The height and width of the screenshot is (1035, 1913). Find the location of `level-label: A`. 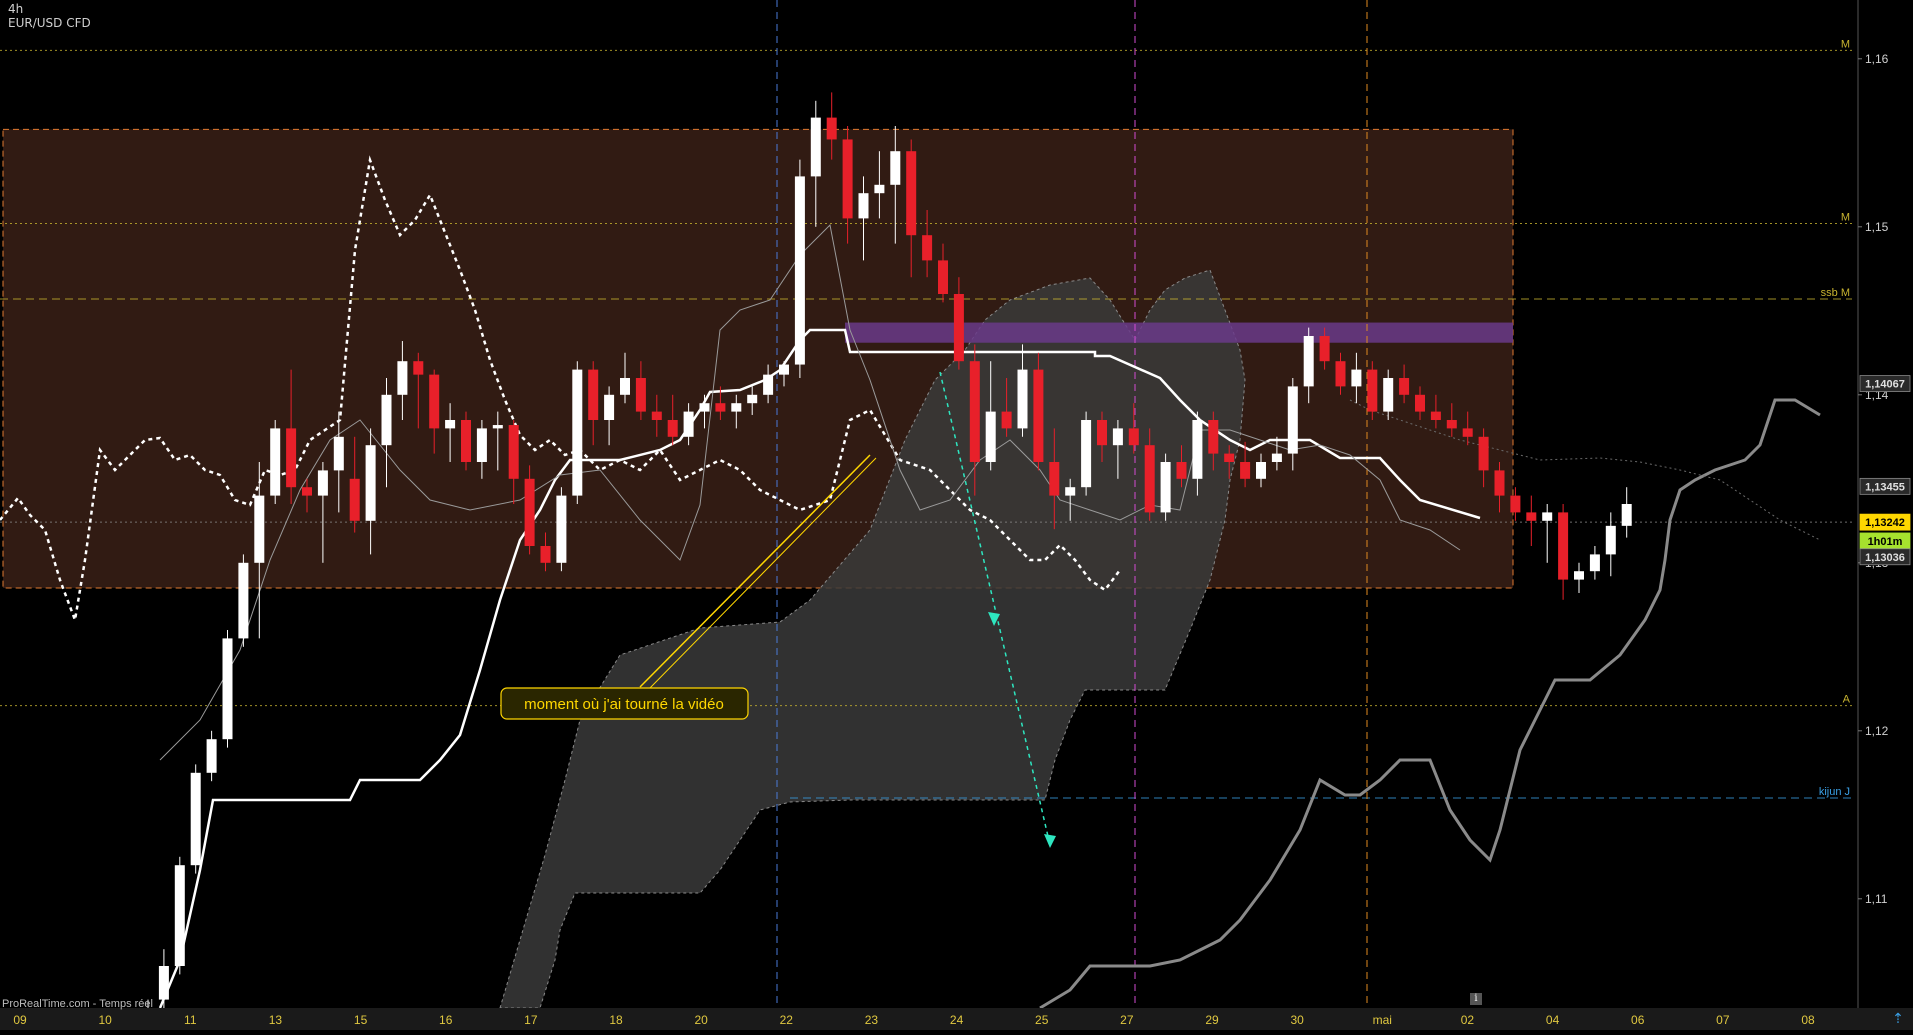

level-label: A is located at coordinates (1847, 700).